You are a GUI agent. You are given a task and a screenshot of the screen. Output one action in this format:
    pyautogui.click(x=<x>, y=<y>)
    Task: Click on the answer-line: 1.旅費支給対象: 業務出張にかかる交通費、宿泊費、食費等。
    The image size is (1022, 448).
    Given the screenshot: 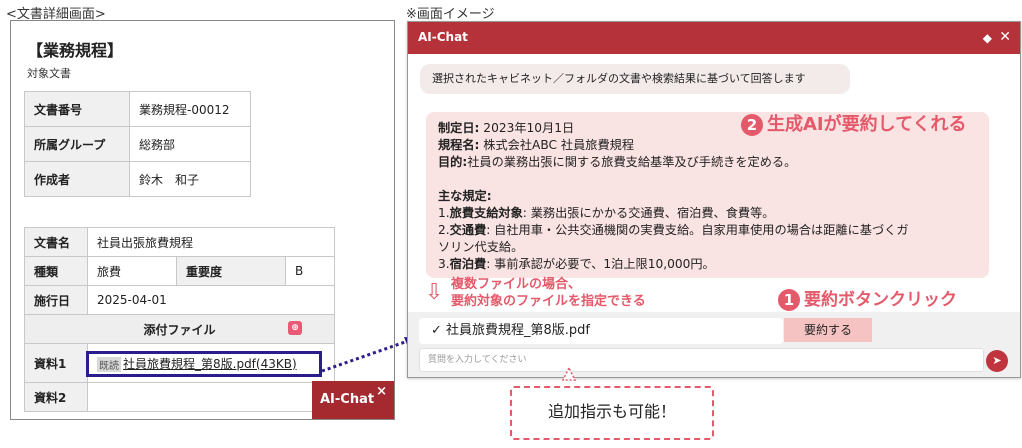 What is the action you would take?
    pyautogui.click(x=606, y=213)
    